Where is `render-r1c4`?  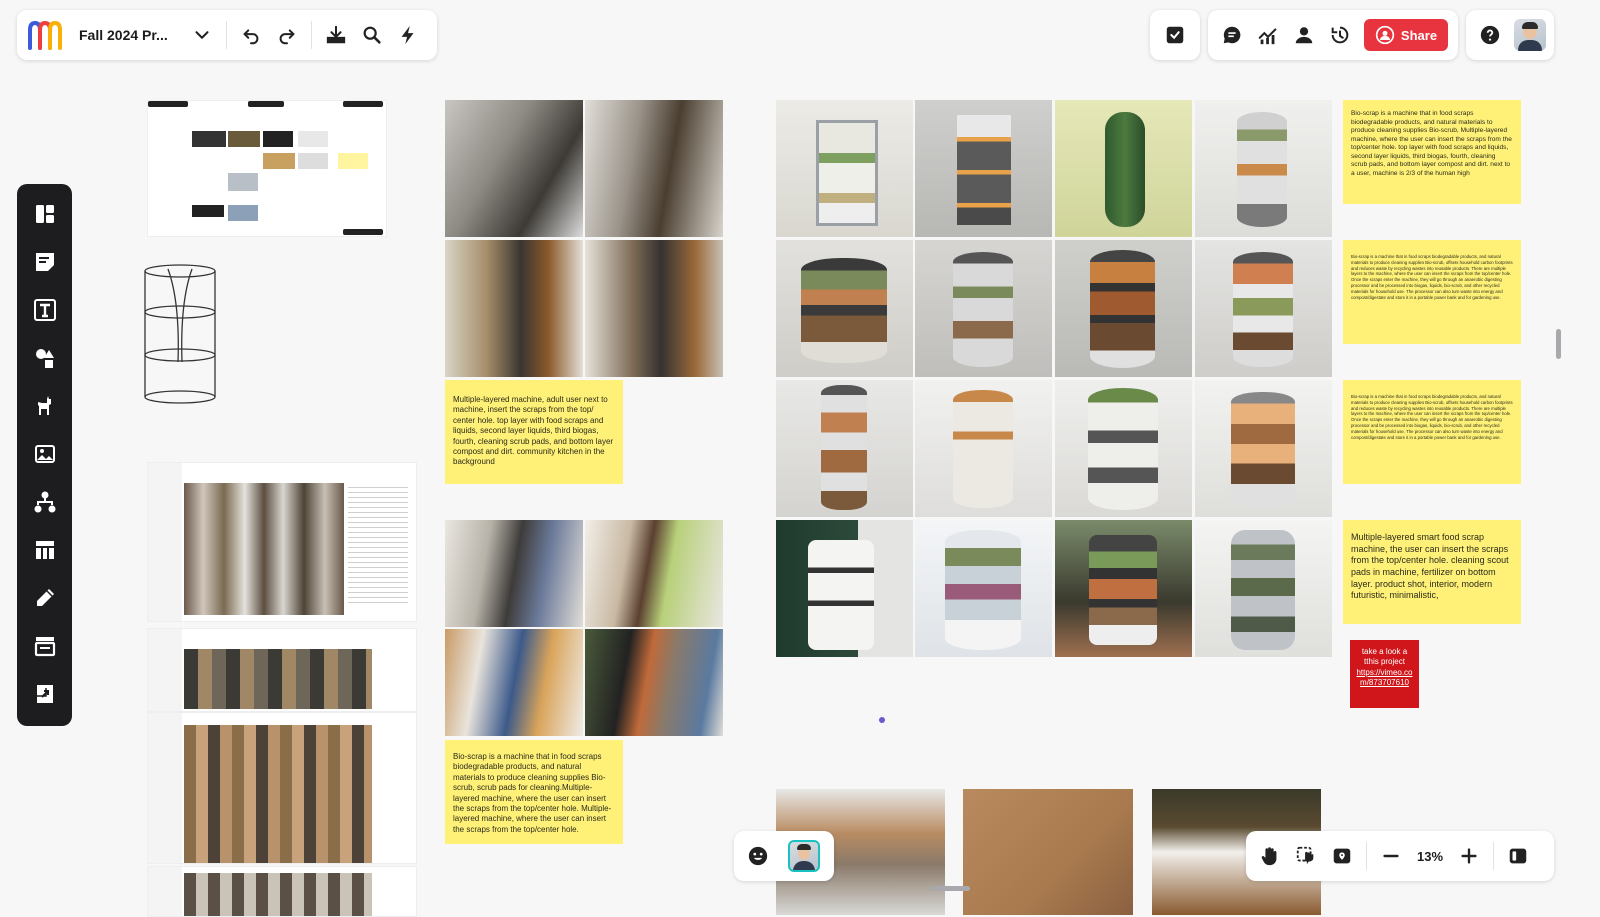
render-r1c4 is located at coordinates (1263, 168).